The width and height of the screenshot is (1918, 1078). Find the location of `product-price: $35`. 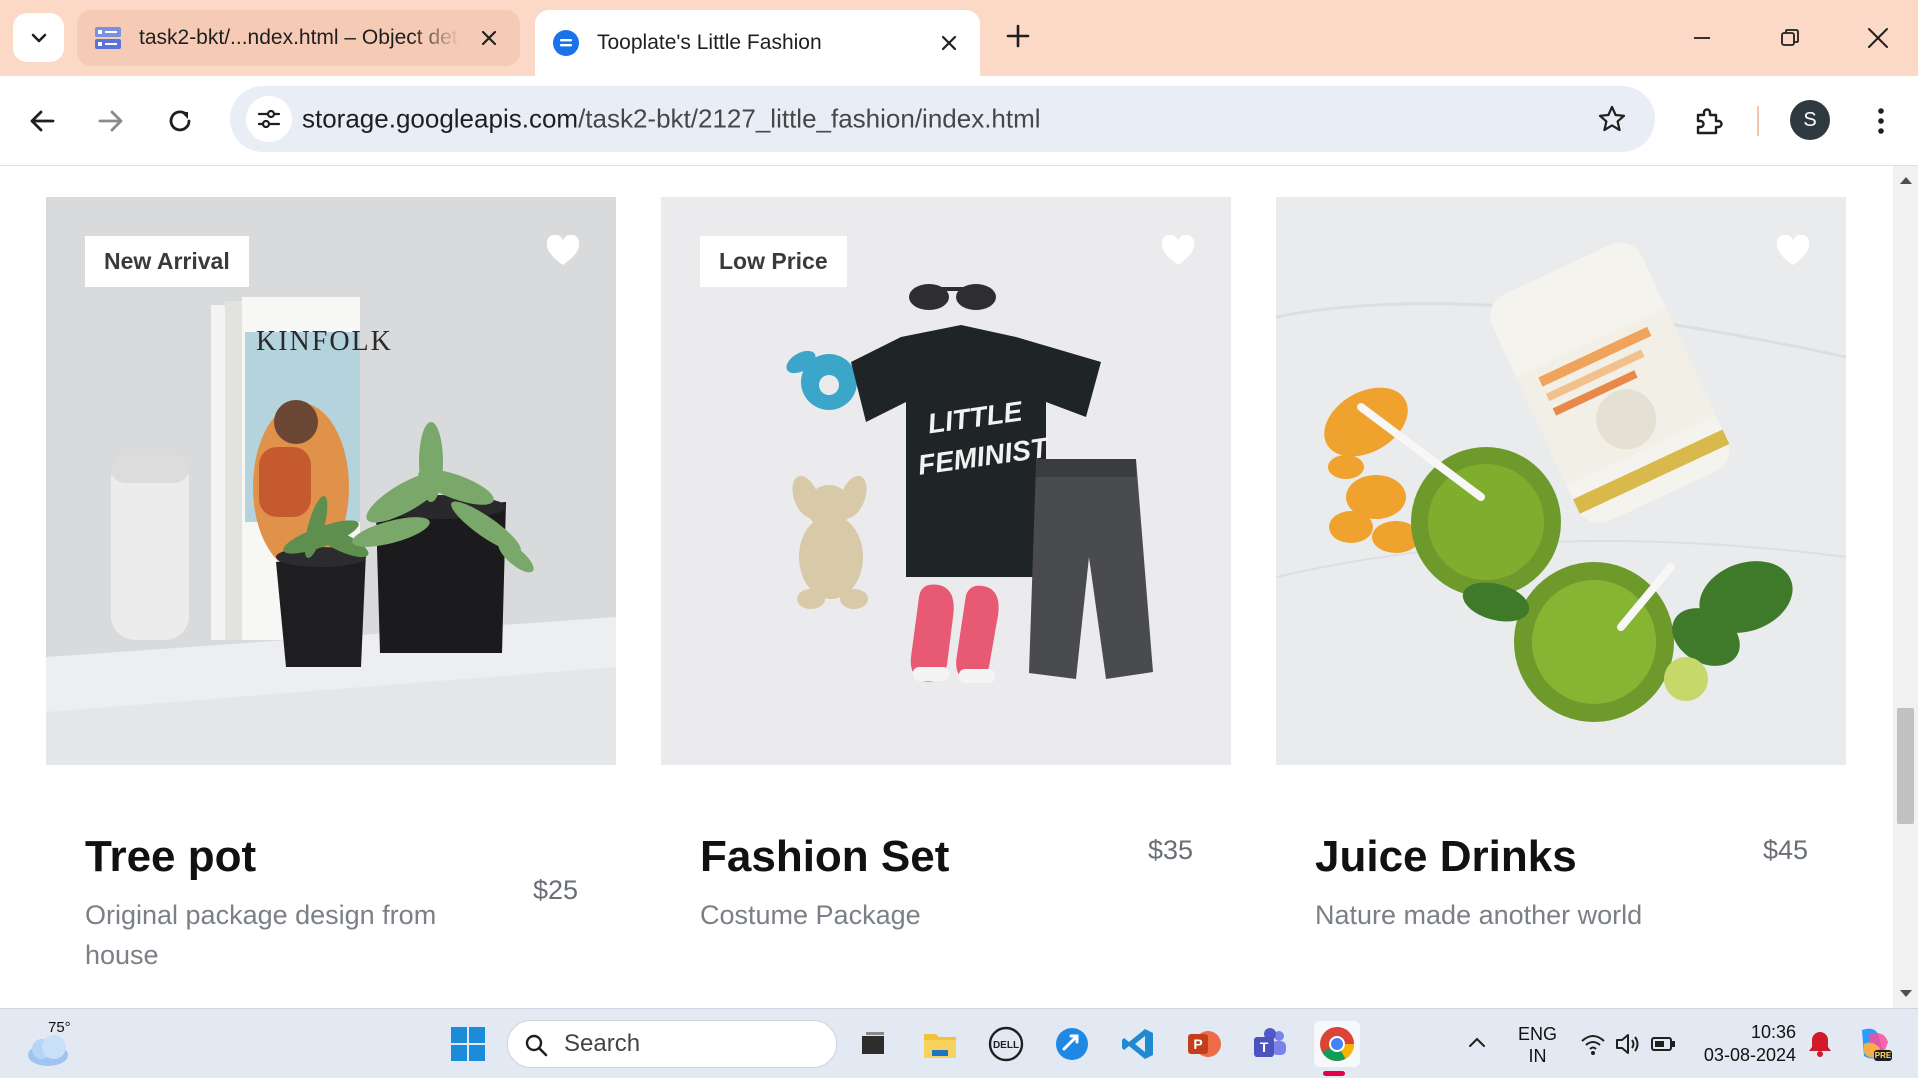

product-price: $35 is located at coordinates (1170, 850).